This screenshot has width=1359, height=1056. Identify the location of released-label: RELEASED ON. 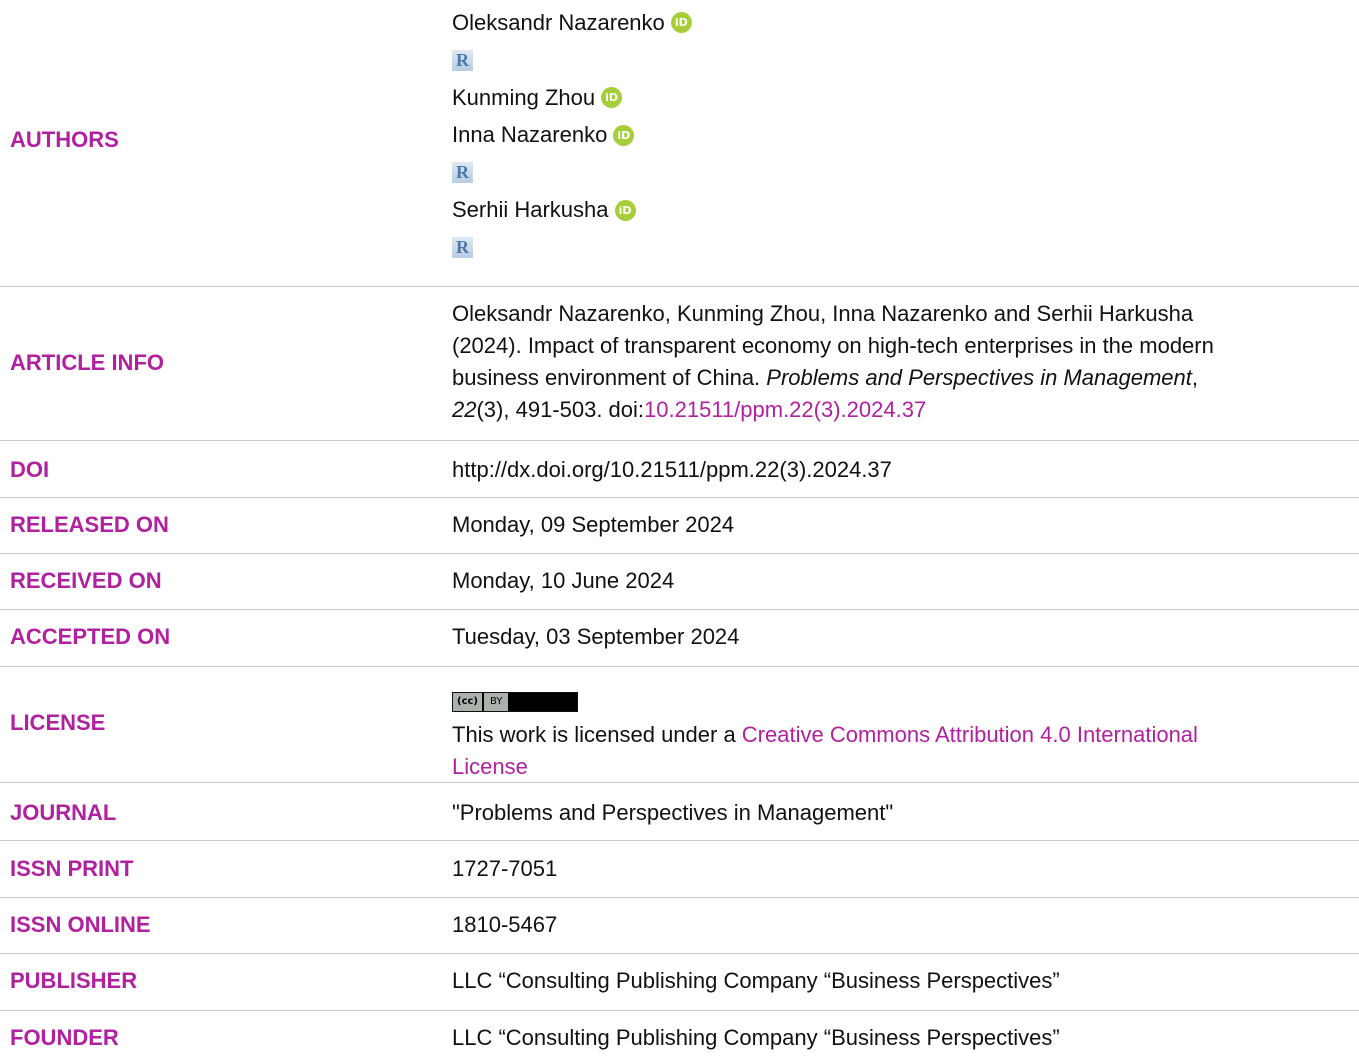
(89, 524).